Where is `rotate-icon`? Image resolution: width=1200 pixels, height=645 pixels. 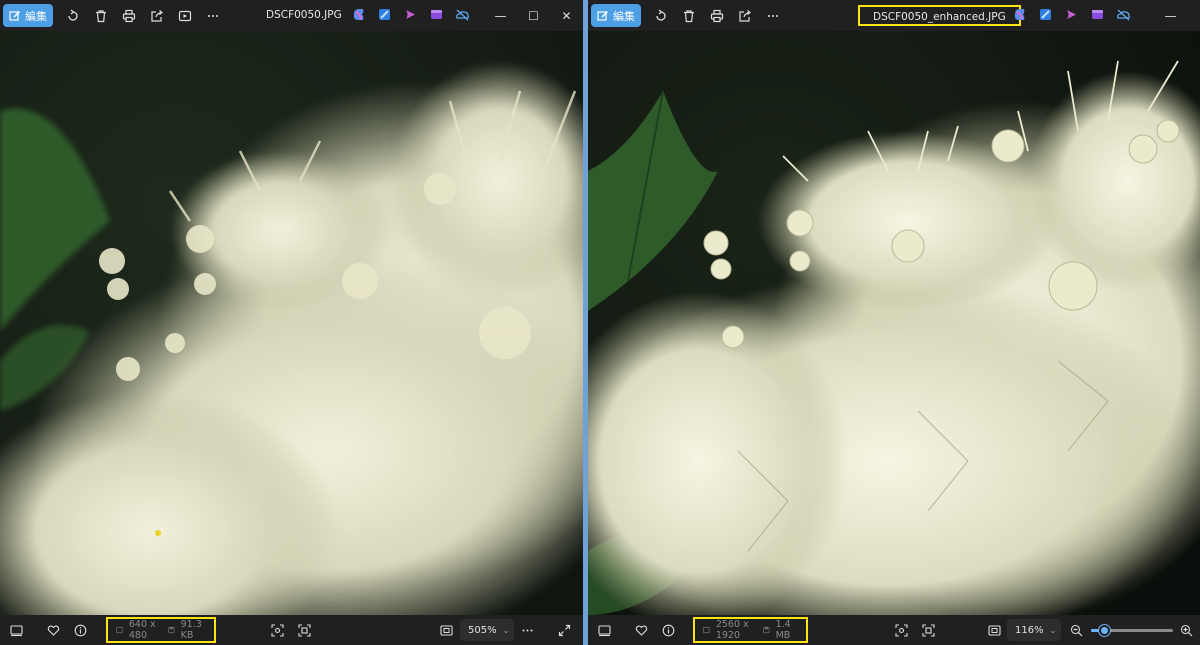
rotate-icon is located at coordinates (73, 14).